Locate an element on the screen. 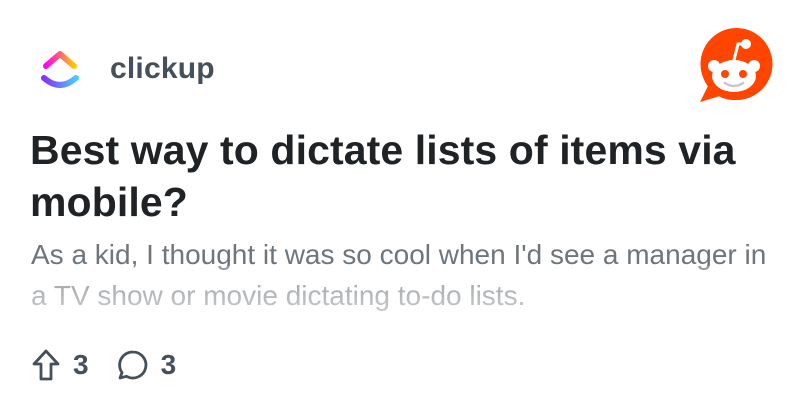  clickup-logo-icon is located at coordinates (60, 70).